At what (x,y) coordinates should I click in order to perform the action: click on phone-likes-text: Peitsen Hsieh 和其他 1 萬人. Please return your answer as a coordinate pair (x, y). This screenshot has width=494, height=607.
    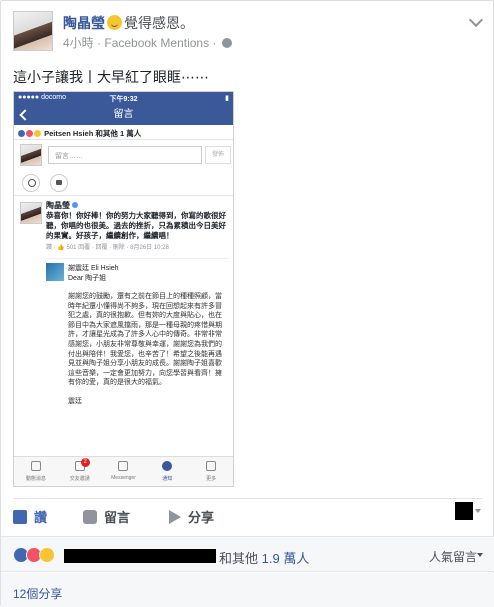
    Looking at the image, I should click on (93, 133).